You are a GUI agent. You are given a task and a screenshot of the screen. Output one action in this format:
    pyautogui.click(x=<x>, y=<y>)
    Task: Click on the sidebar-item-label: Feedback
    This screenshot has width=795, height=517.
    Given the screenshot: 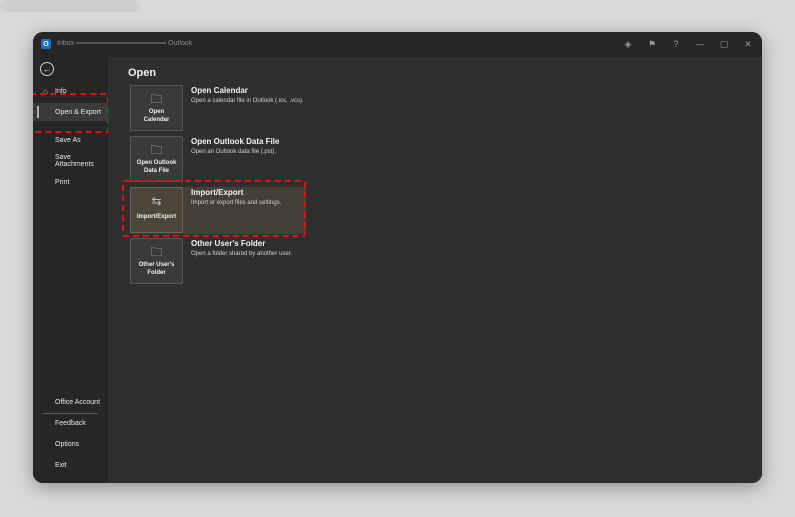 What is the action you would take?
    pyautogui.click(x=70, y=423)
    